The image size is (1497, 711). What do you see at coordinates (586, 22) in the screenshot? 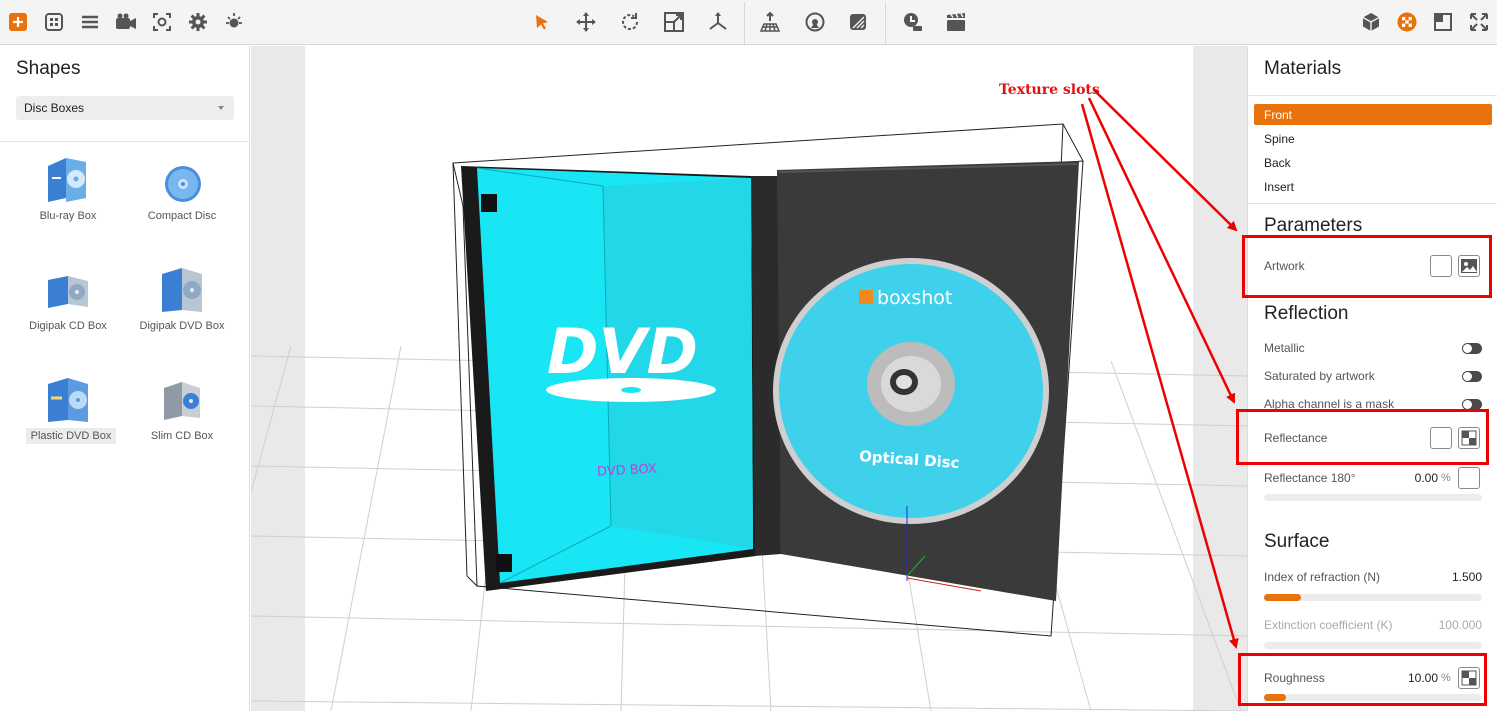
I see `move-icon` at bounding box center [586, 22].